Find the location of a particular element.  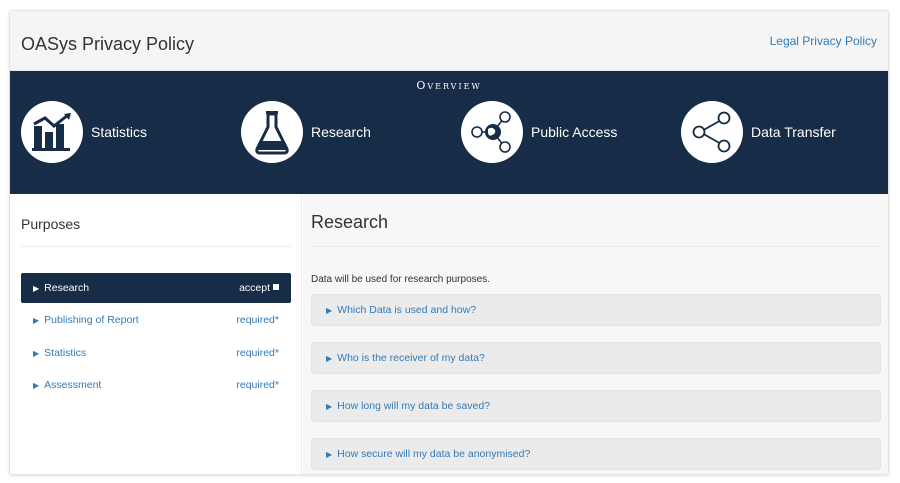

share-icon is located at coordinates (712, 132).